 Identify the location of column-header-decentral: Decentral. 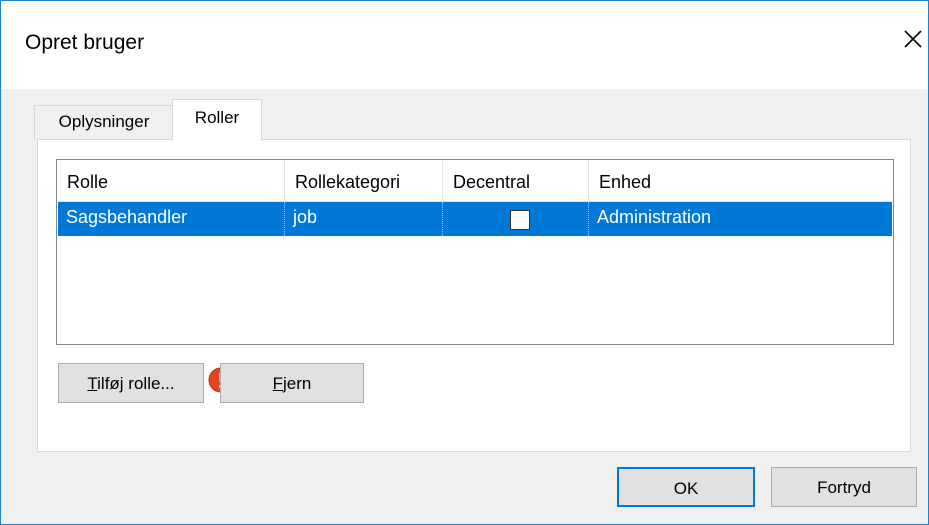
(516, 181).